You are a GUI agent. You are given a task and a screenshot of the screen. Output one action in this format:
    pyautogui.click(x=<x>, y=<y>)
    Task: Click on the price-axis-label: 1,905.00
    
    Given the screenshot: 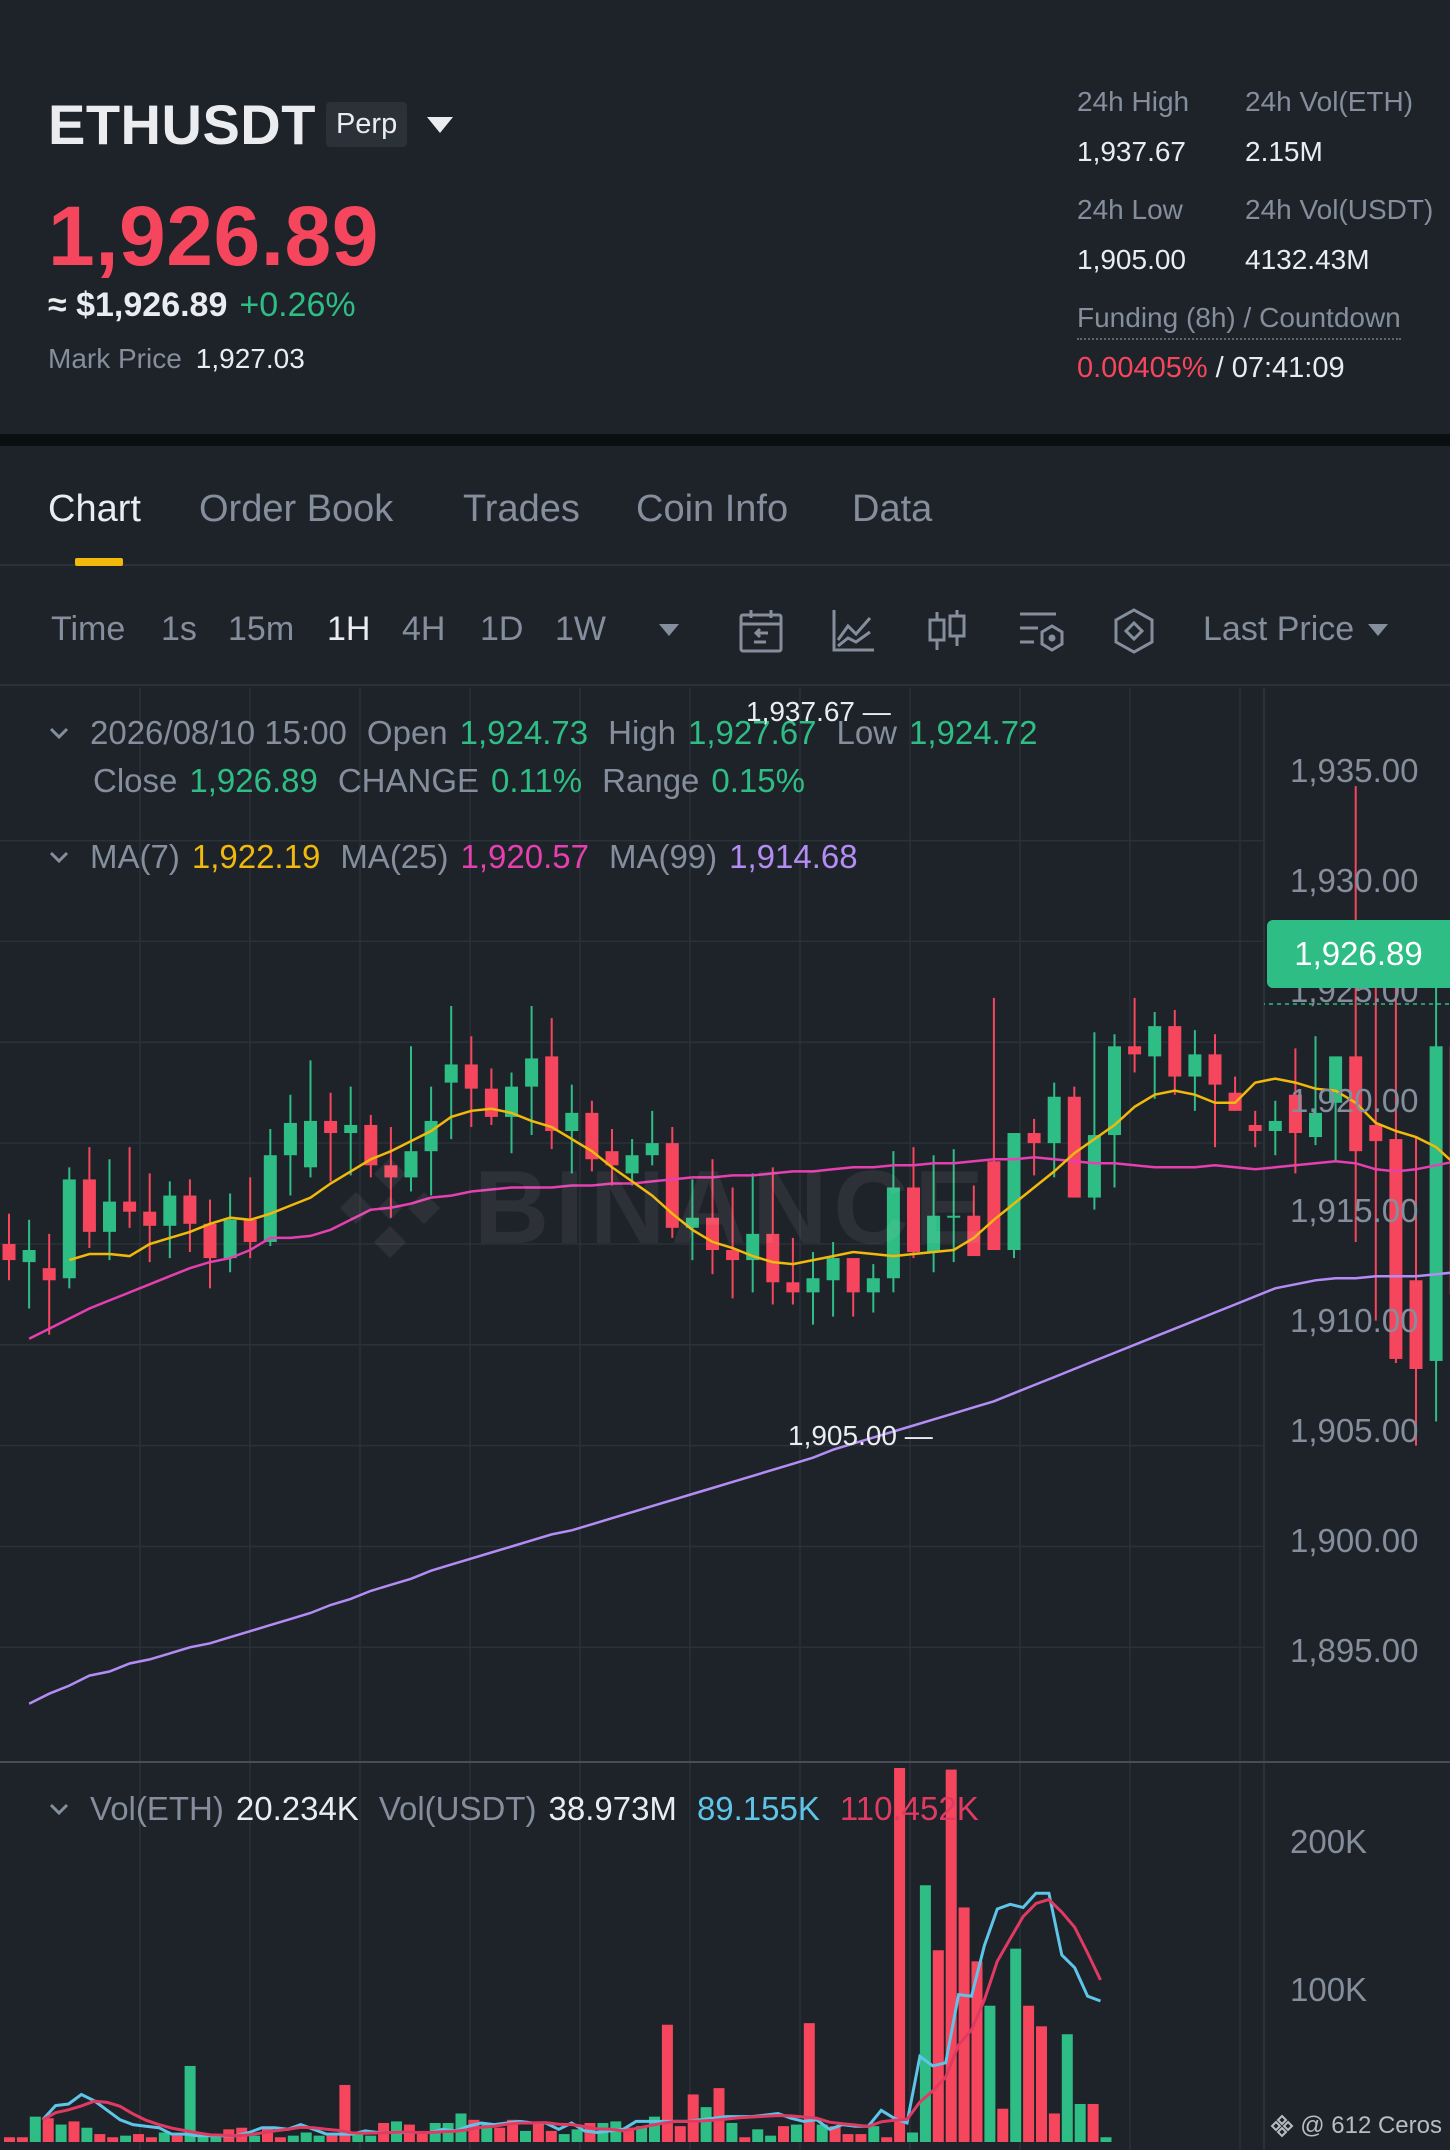 What is the action you would take?
    pyautogui.click(x=1354, y=1430)
    